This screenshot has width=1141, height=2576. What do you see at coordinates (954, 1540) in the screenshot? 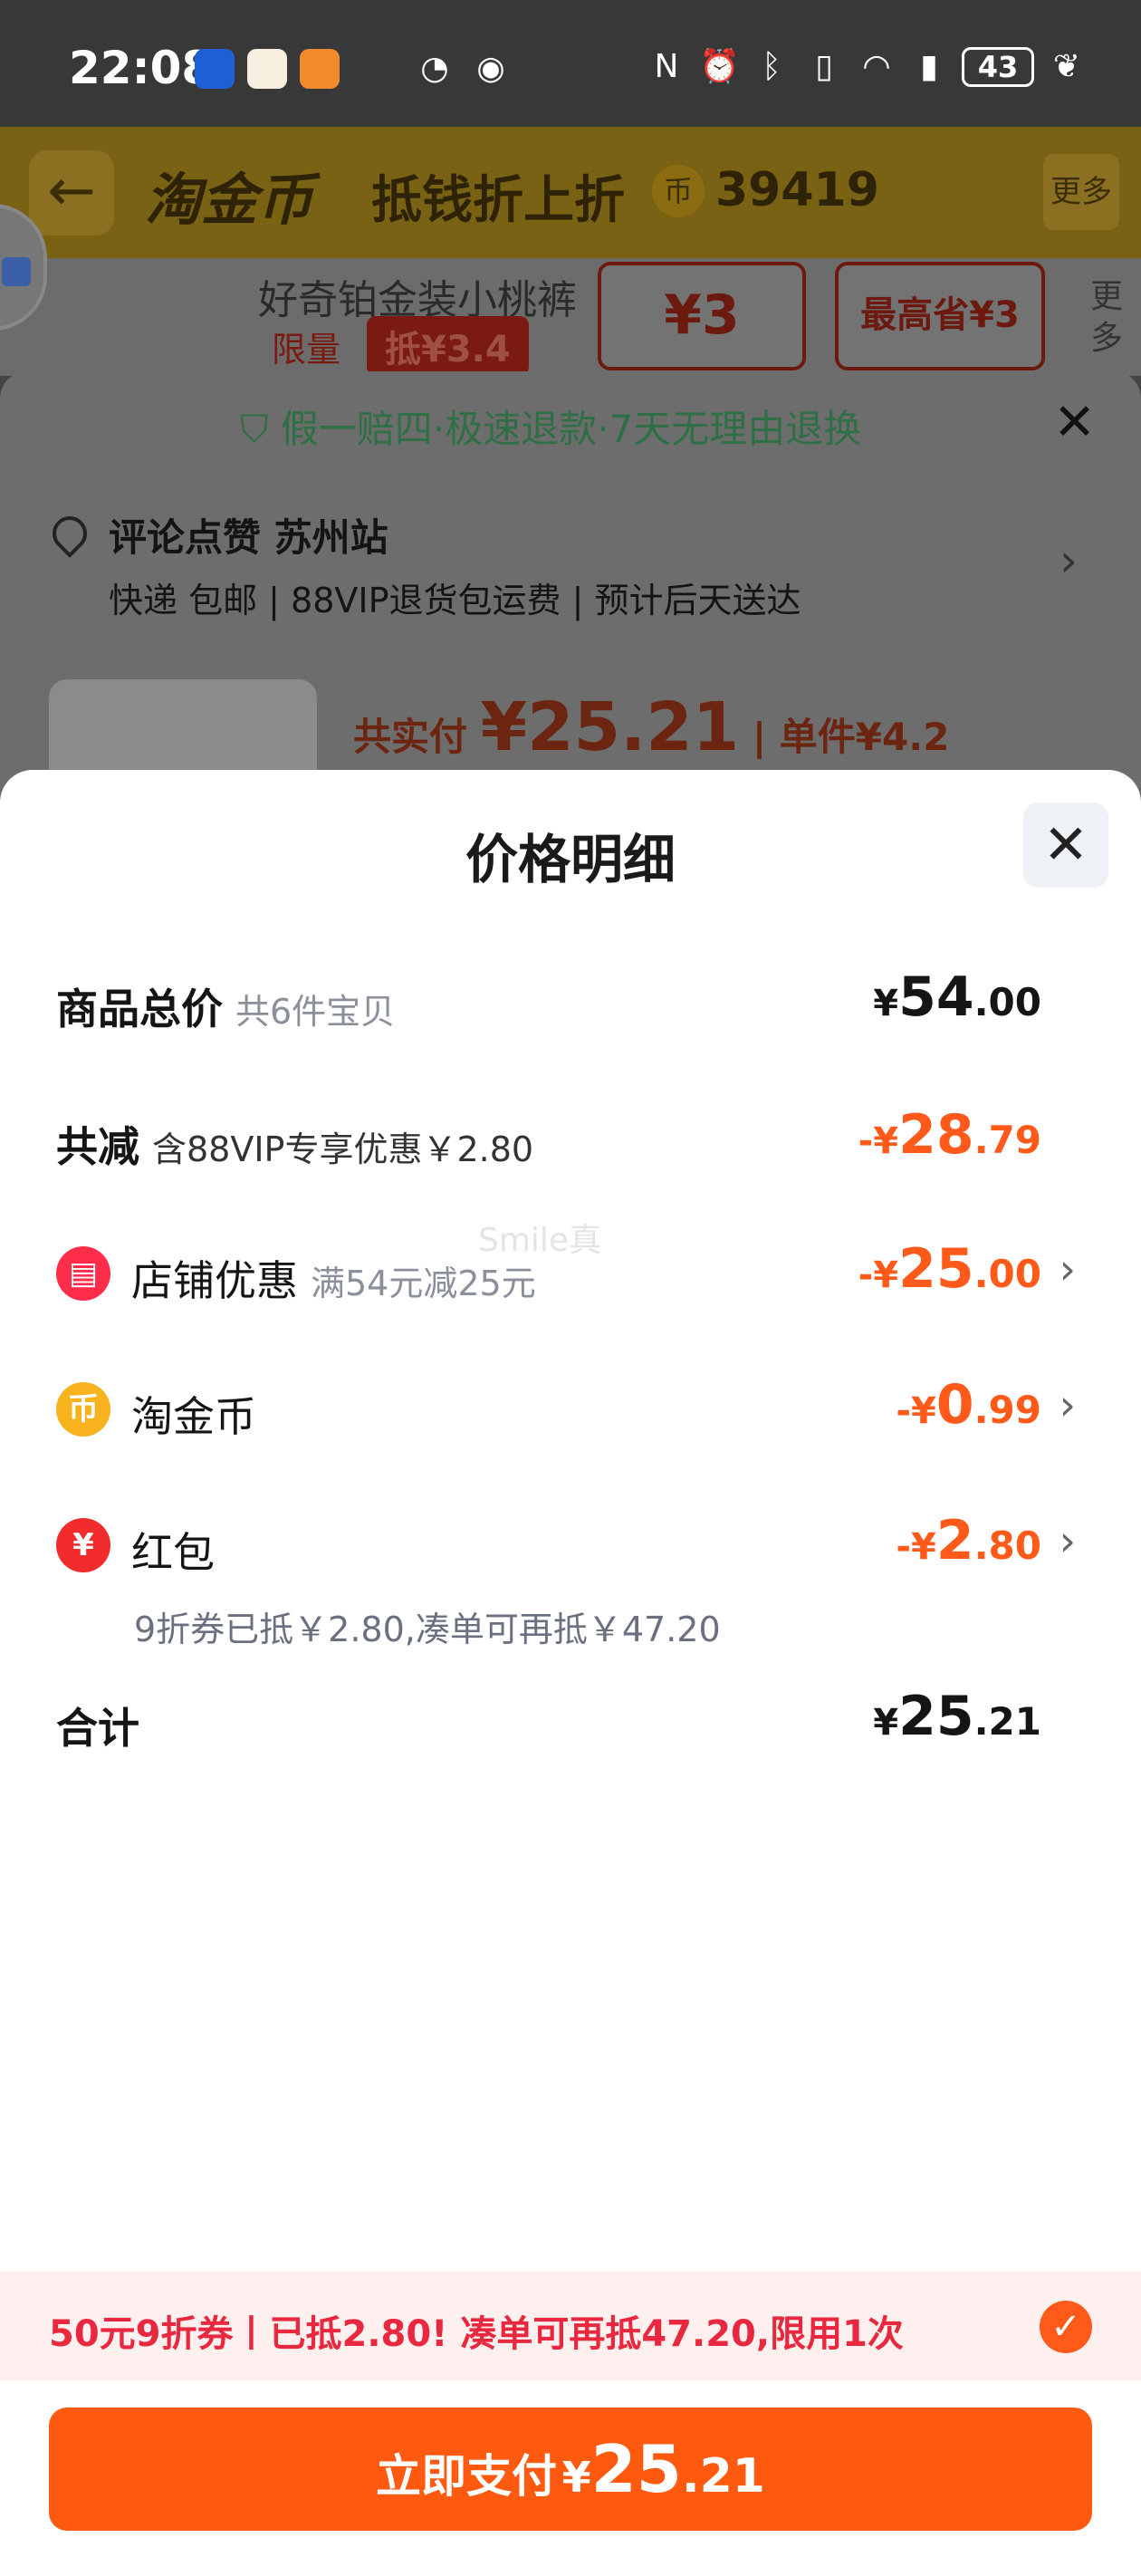
I see `amount-integer: 2` at bounding box center [954, 1540].